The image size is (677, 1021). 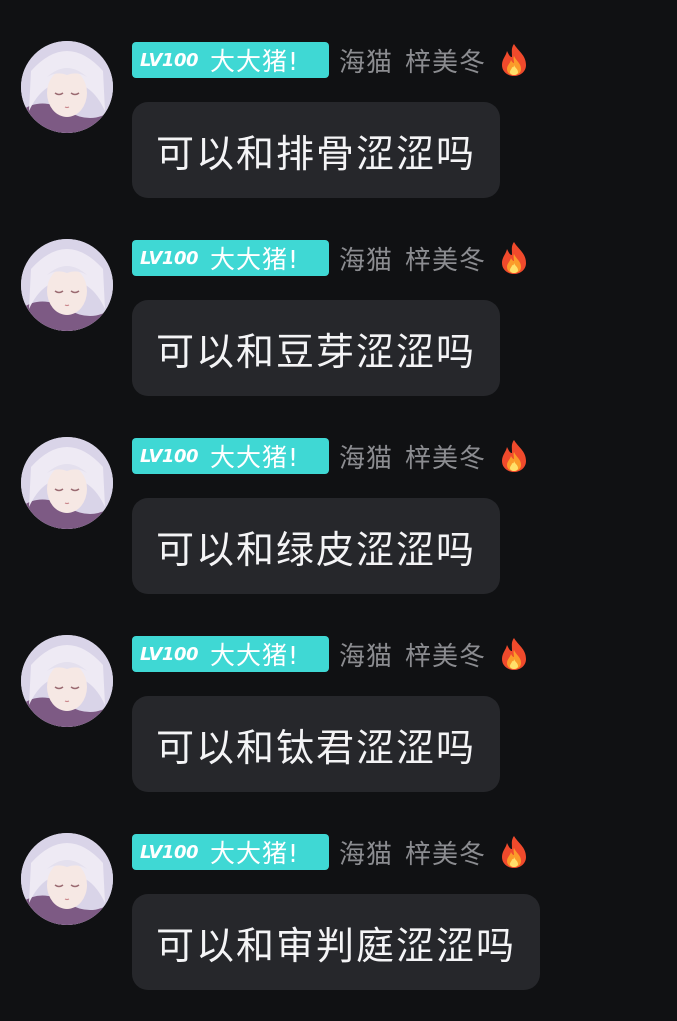 I want to click on message-bubble: 可以和豆芽涩涩吗, so click(x=316, y=348).